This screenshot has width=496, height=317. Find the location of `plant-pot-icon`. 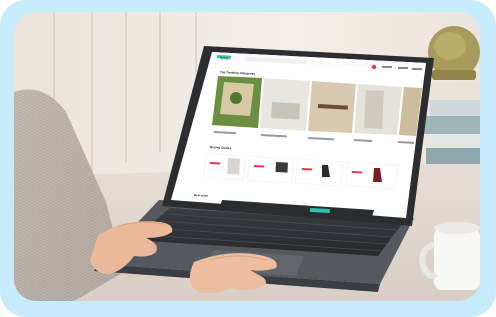

plant-pot-icon is located at coordinates (454, 53).